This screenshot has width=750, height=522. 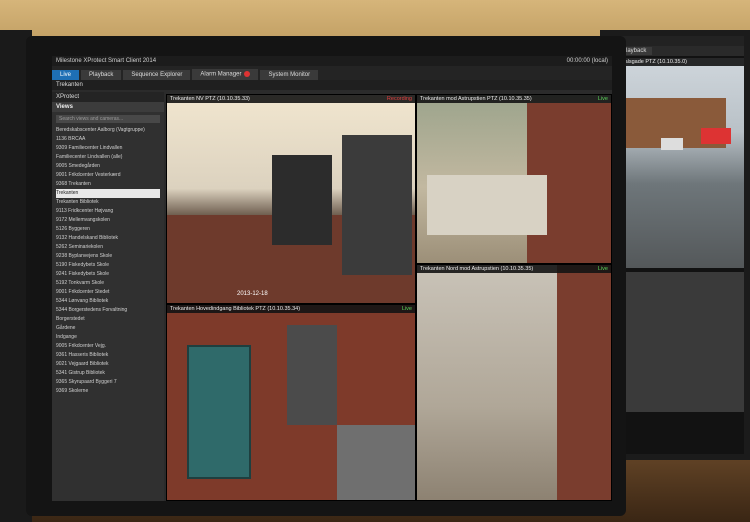 What do you see at coordinates (108, 157) in the screenshot?
I see `tree-item: Familiecenter Lindvallen (alle)` at bounding box center [108, 157].